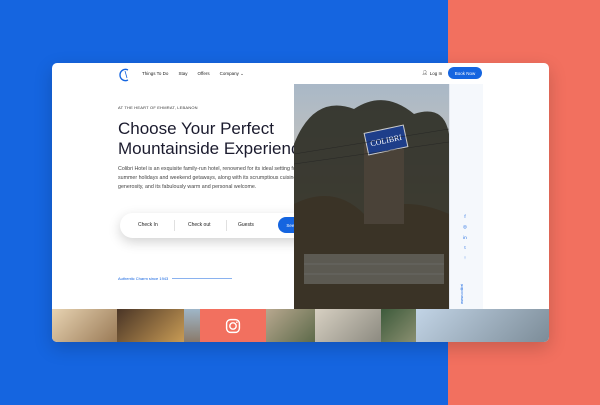  I want to click on login-link: 👤︎ Log In, so click(432, 73).